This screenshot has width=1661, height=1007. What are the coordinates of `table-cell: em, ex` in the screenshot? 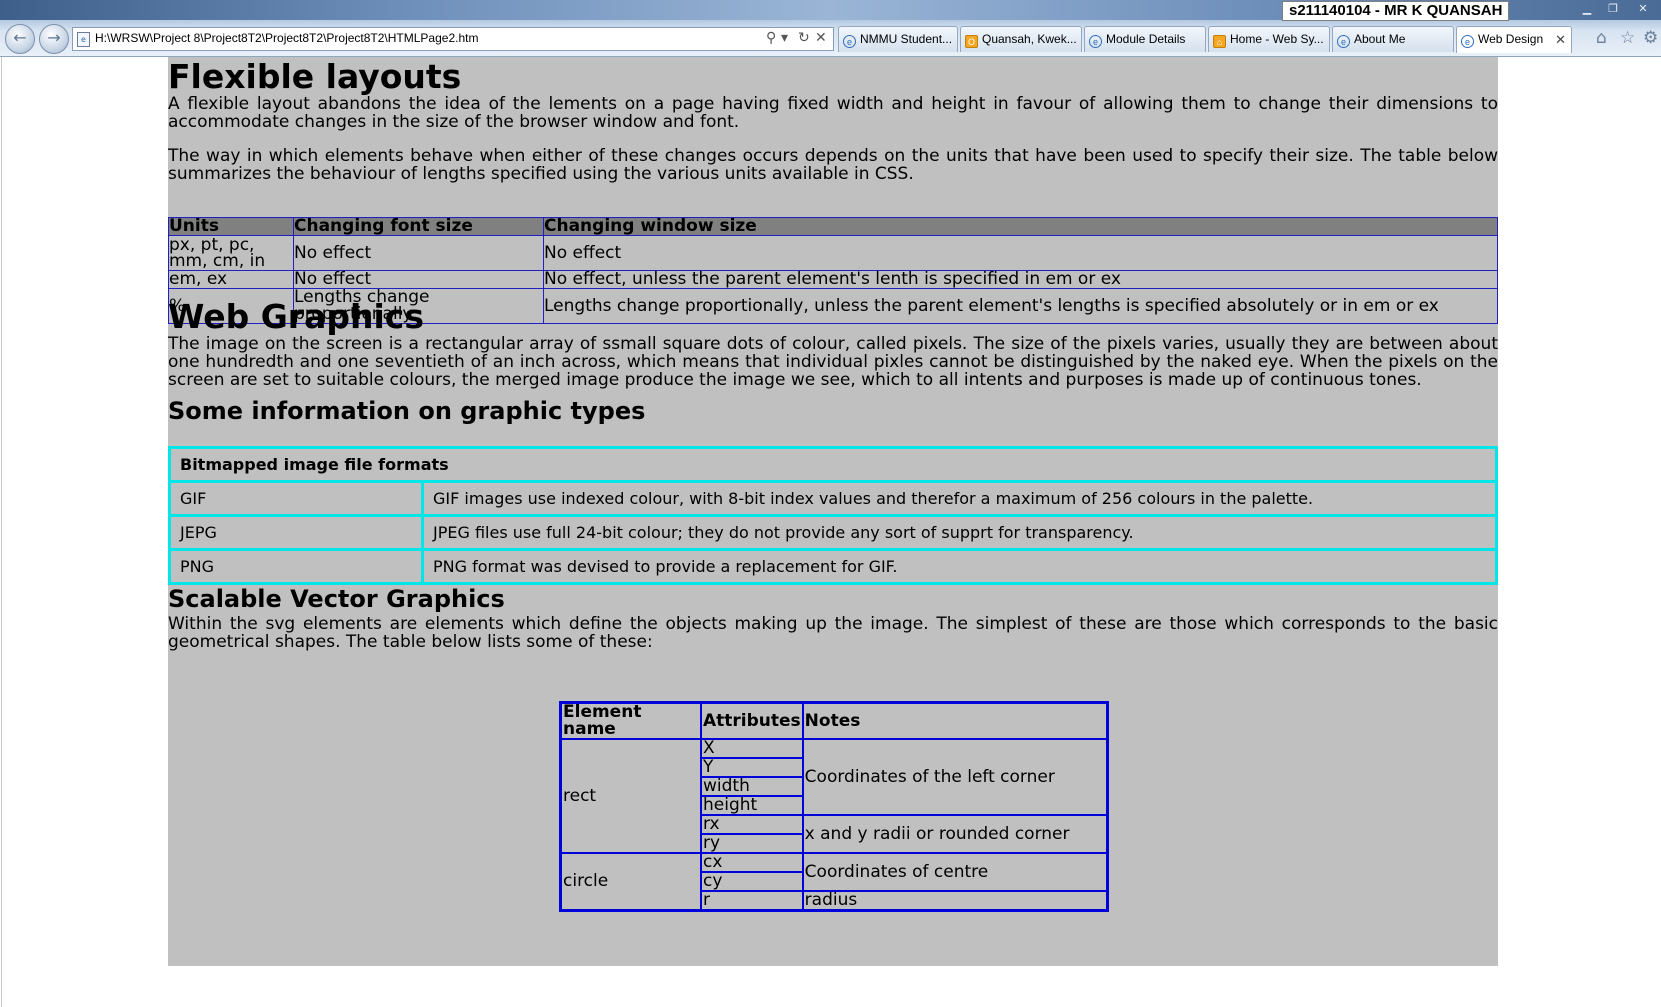 It's located at (231, 279).